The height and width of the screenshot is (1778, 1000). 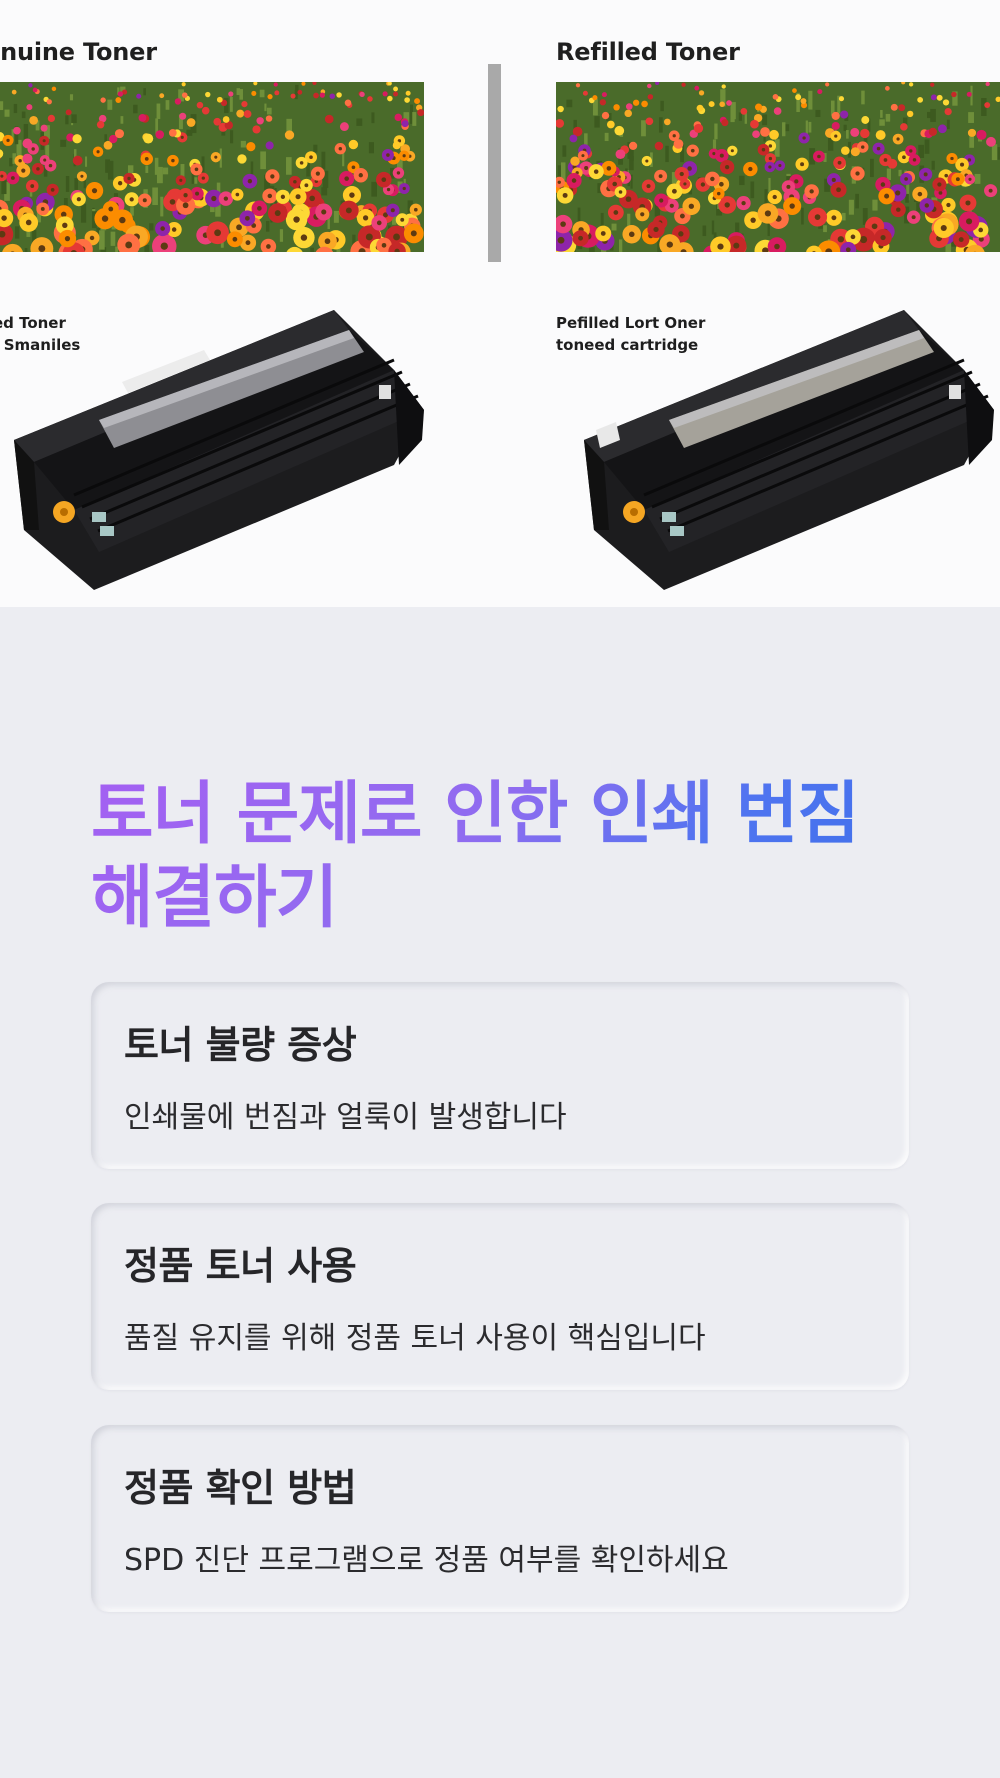 What do you see at coordinates (240, 1488) in the screenshot?
I see `card-title: 정품 확인 방법` at bounding box center [240, 1488].